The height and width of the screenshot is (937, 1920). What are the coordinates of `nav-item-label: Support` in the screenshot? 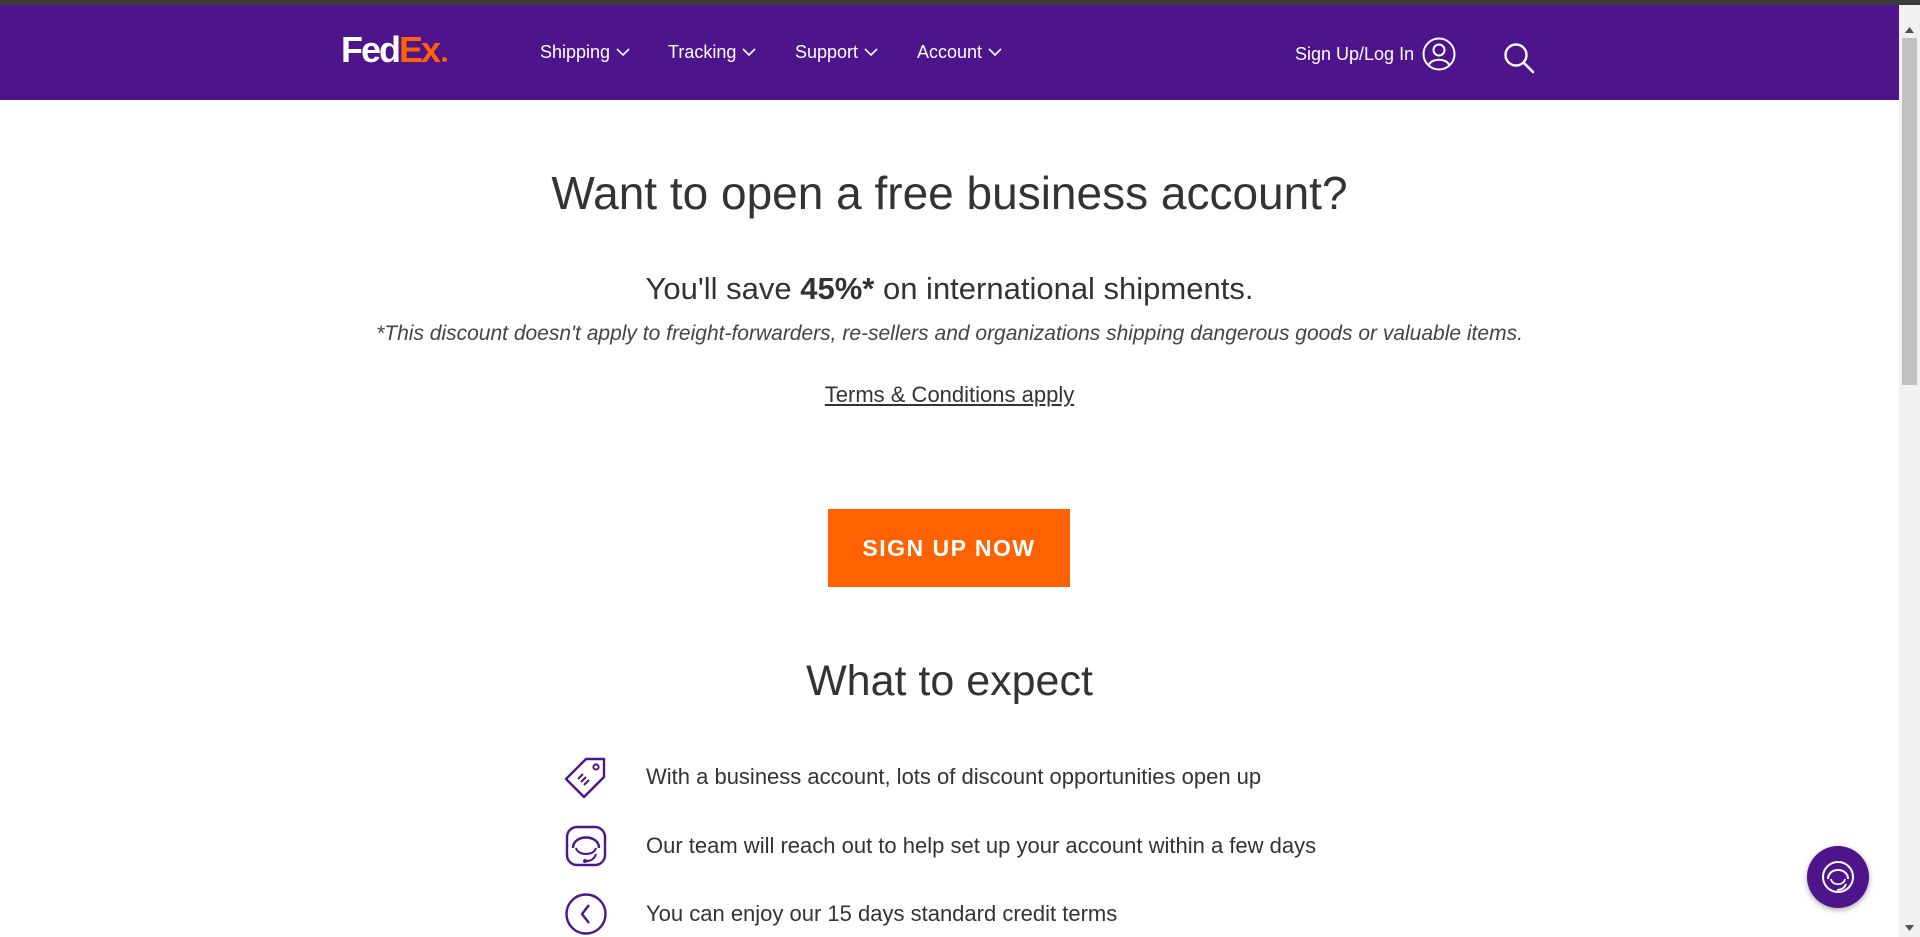 It's located at (827, 52).